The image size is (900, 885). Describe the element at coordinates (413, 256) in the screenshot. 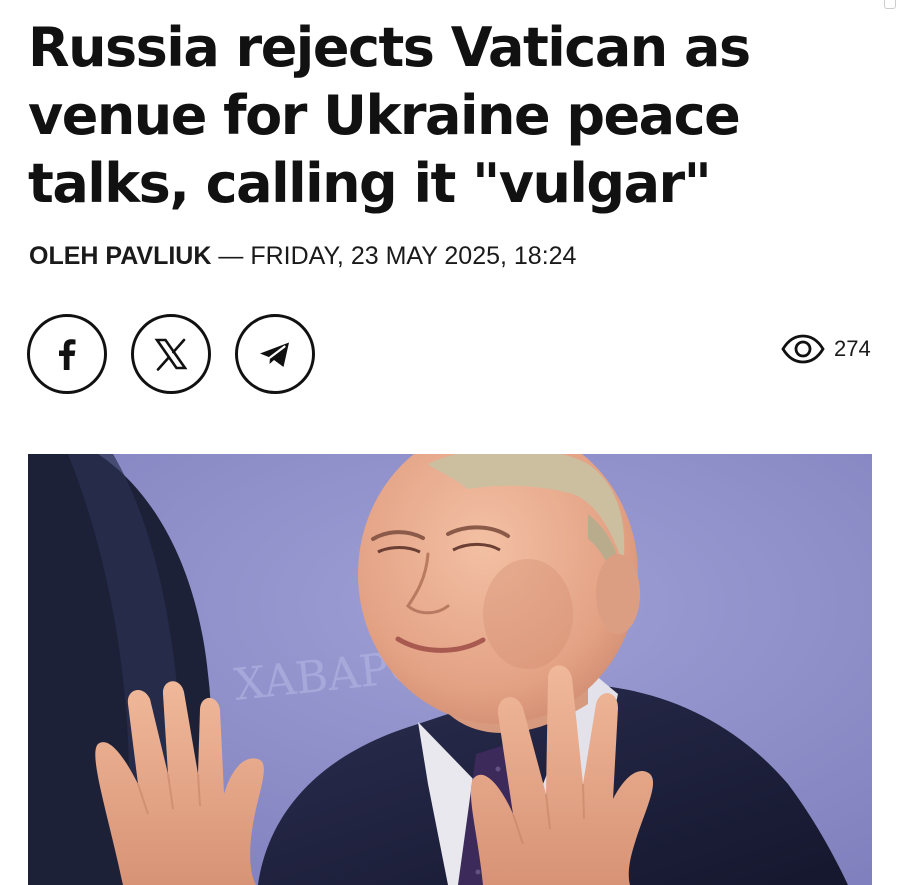

I see `publish-date: FRIDAY, 23 MAY 2025, 18:24` at that location.